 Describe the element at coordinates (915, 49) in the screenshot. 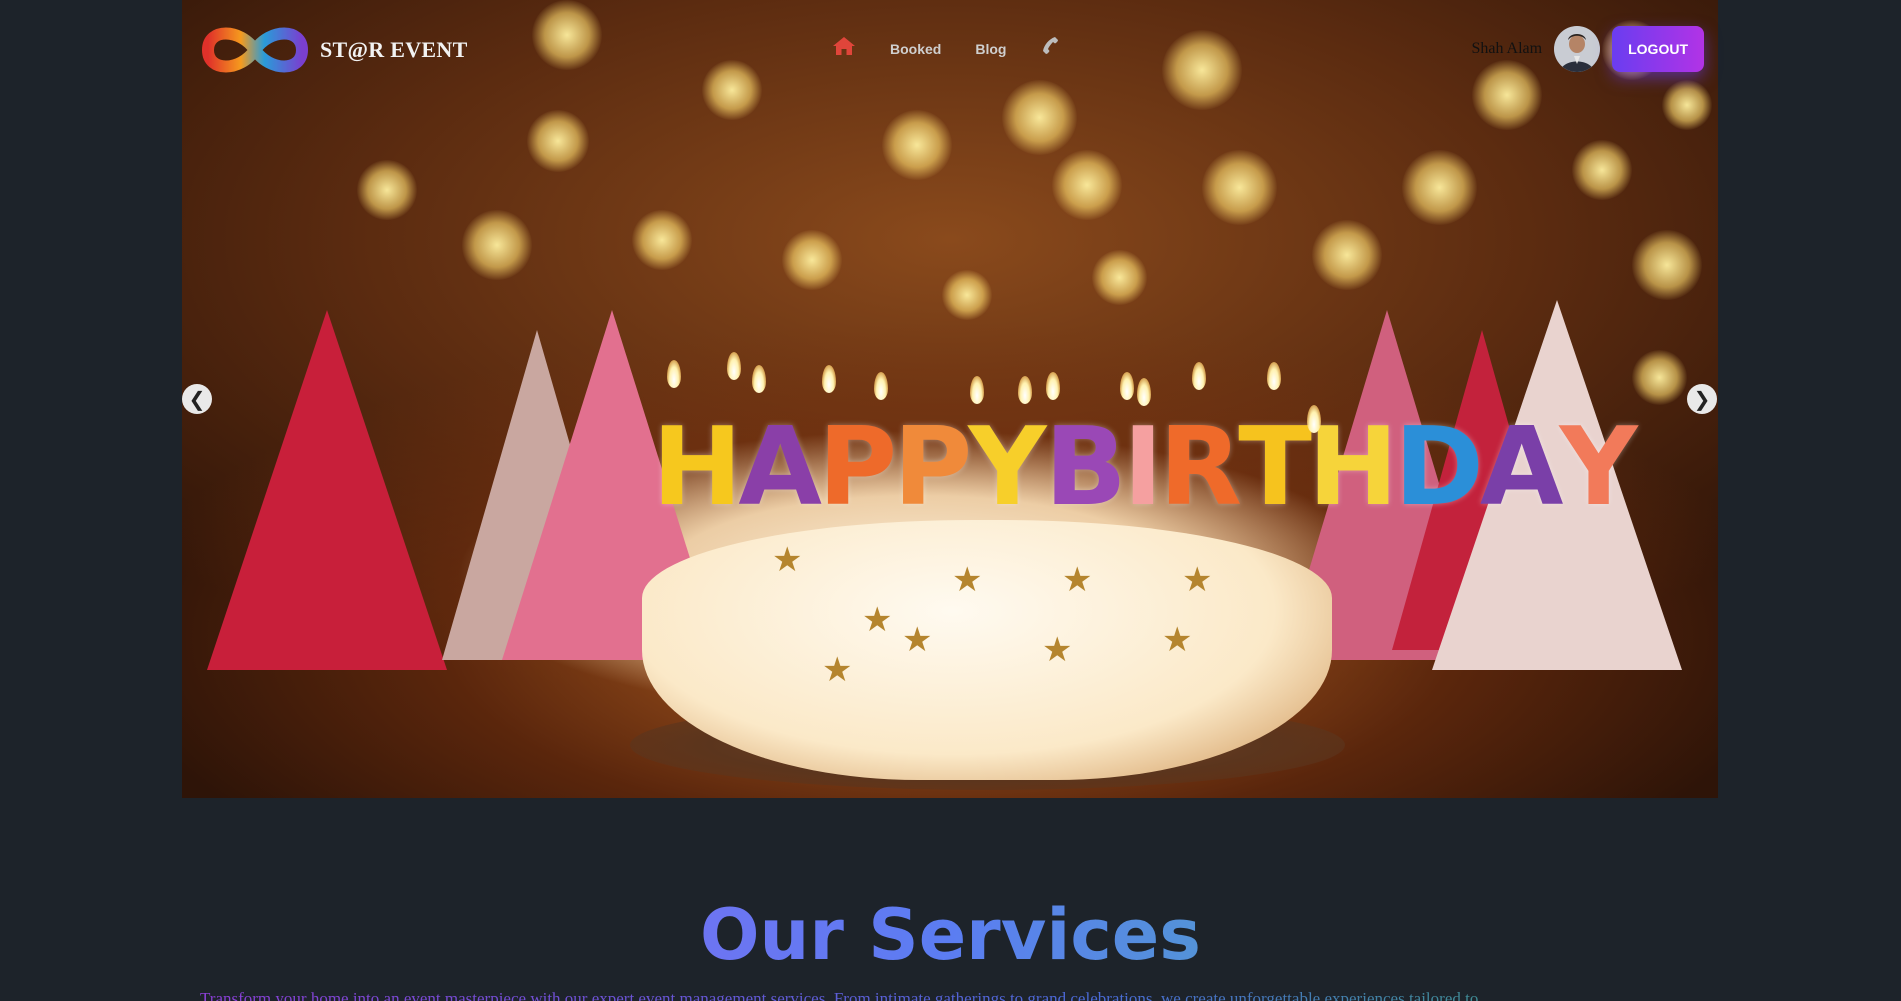

I see `nav-link-booked: Booked` at that location.